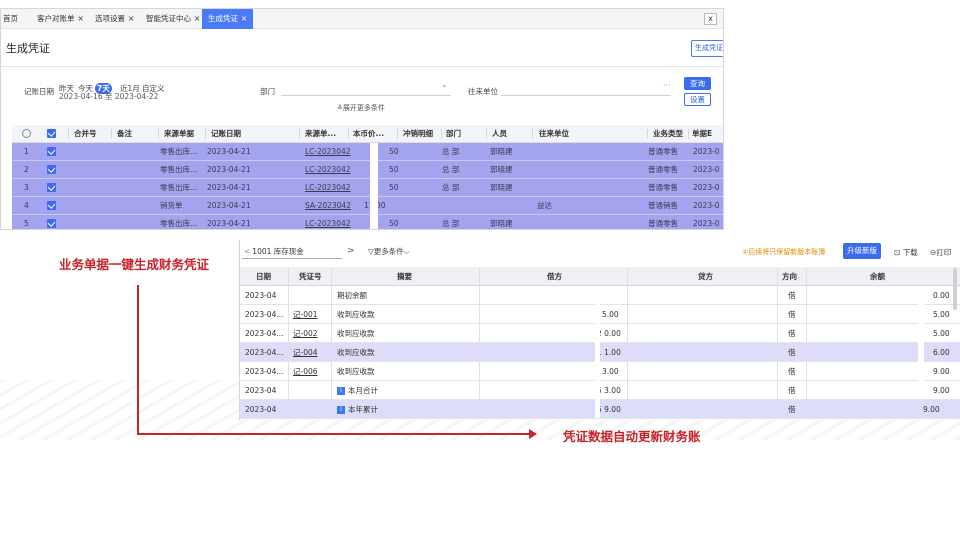  I want to click on upgrade-button: 升级新版, so click(862, 251).